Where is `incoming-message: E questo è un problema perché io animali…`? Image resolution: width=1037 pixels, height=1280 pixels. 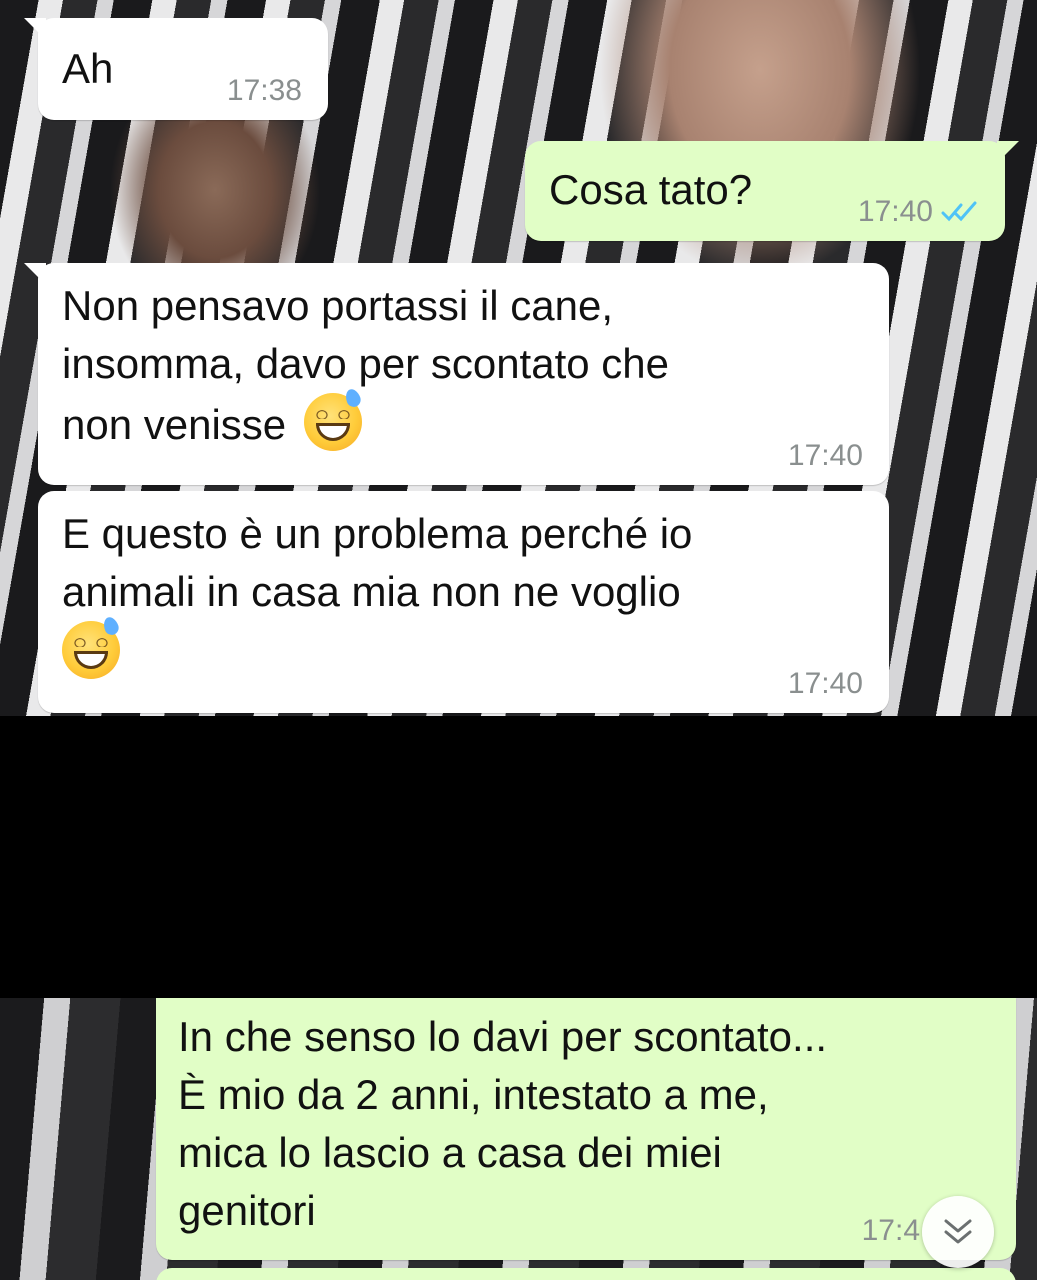 incoming-message: E questo è un problema perché io animali… is located at coordinates (463, 602).